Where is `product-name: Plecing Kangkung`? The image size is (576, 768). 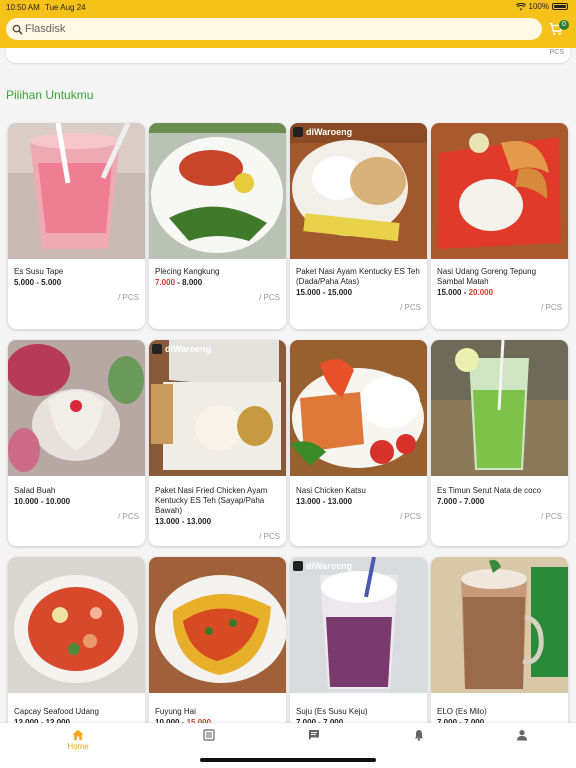 product-name: Plecing Kangkung is located at coordinates (187, 271).